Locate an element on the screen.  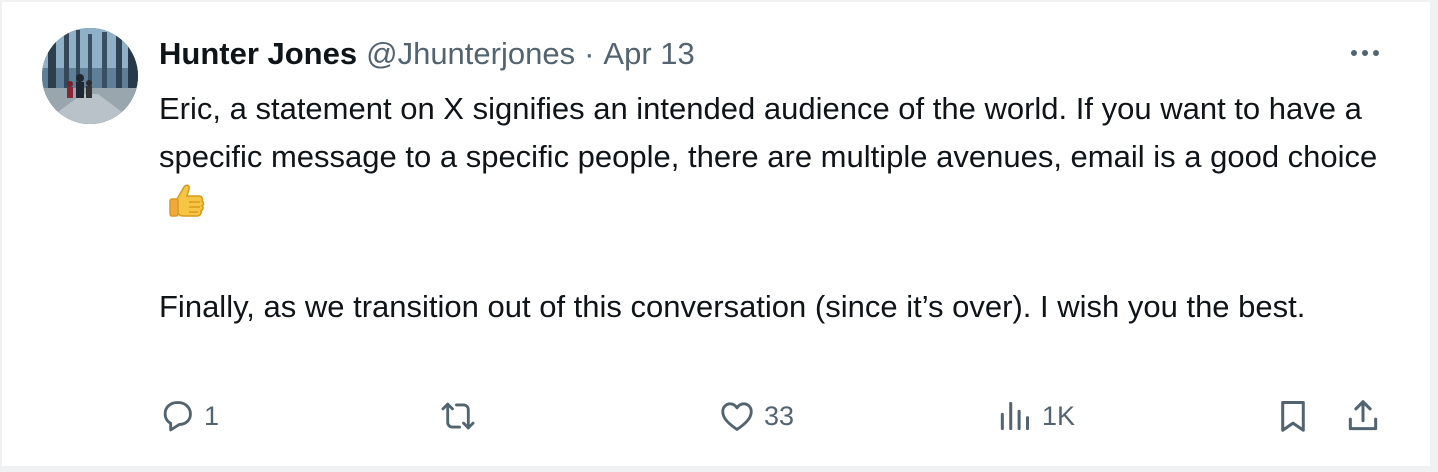
reply-count: 1 is located at coordinates (212, 415).